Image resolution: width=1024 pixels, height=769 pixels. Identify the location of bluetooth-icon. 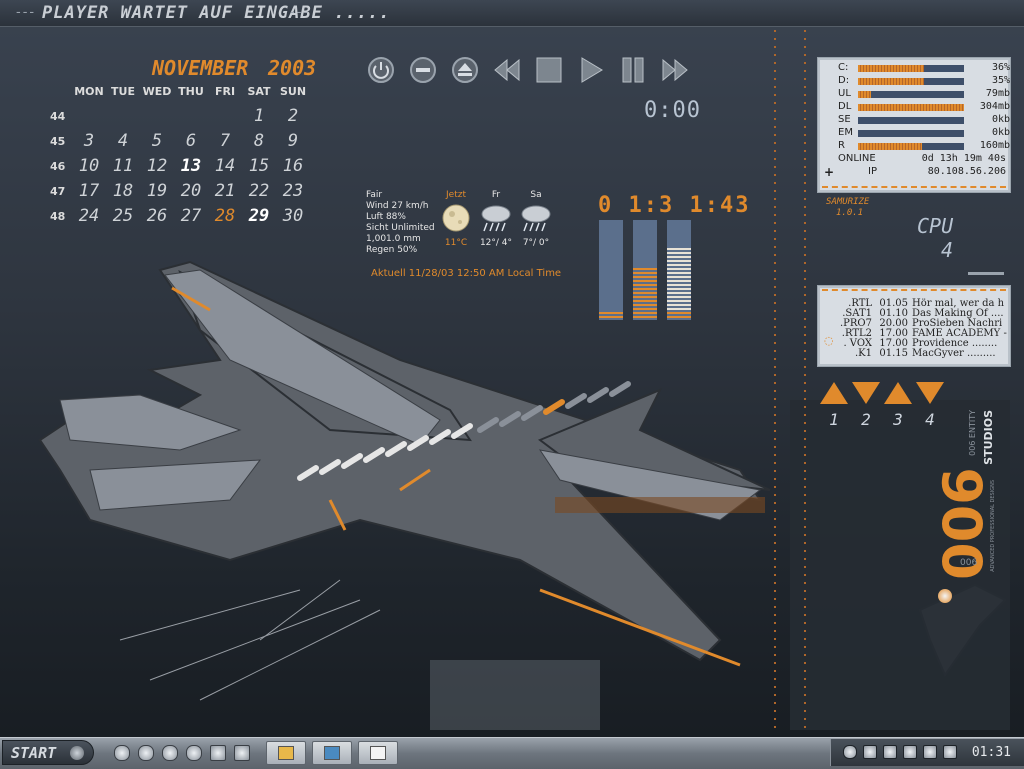
(870, 752).